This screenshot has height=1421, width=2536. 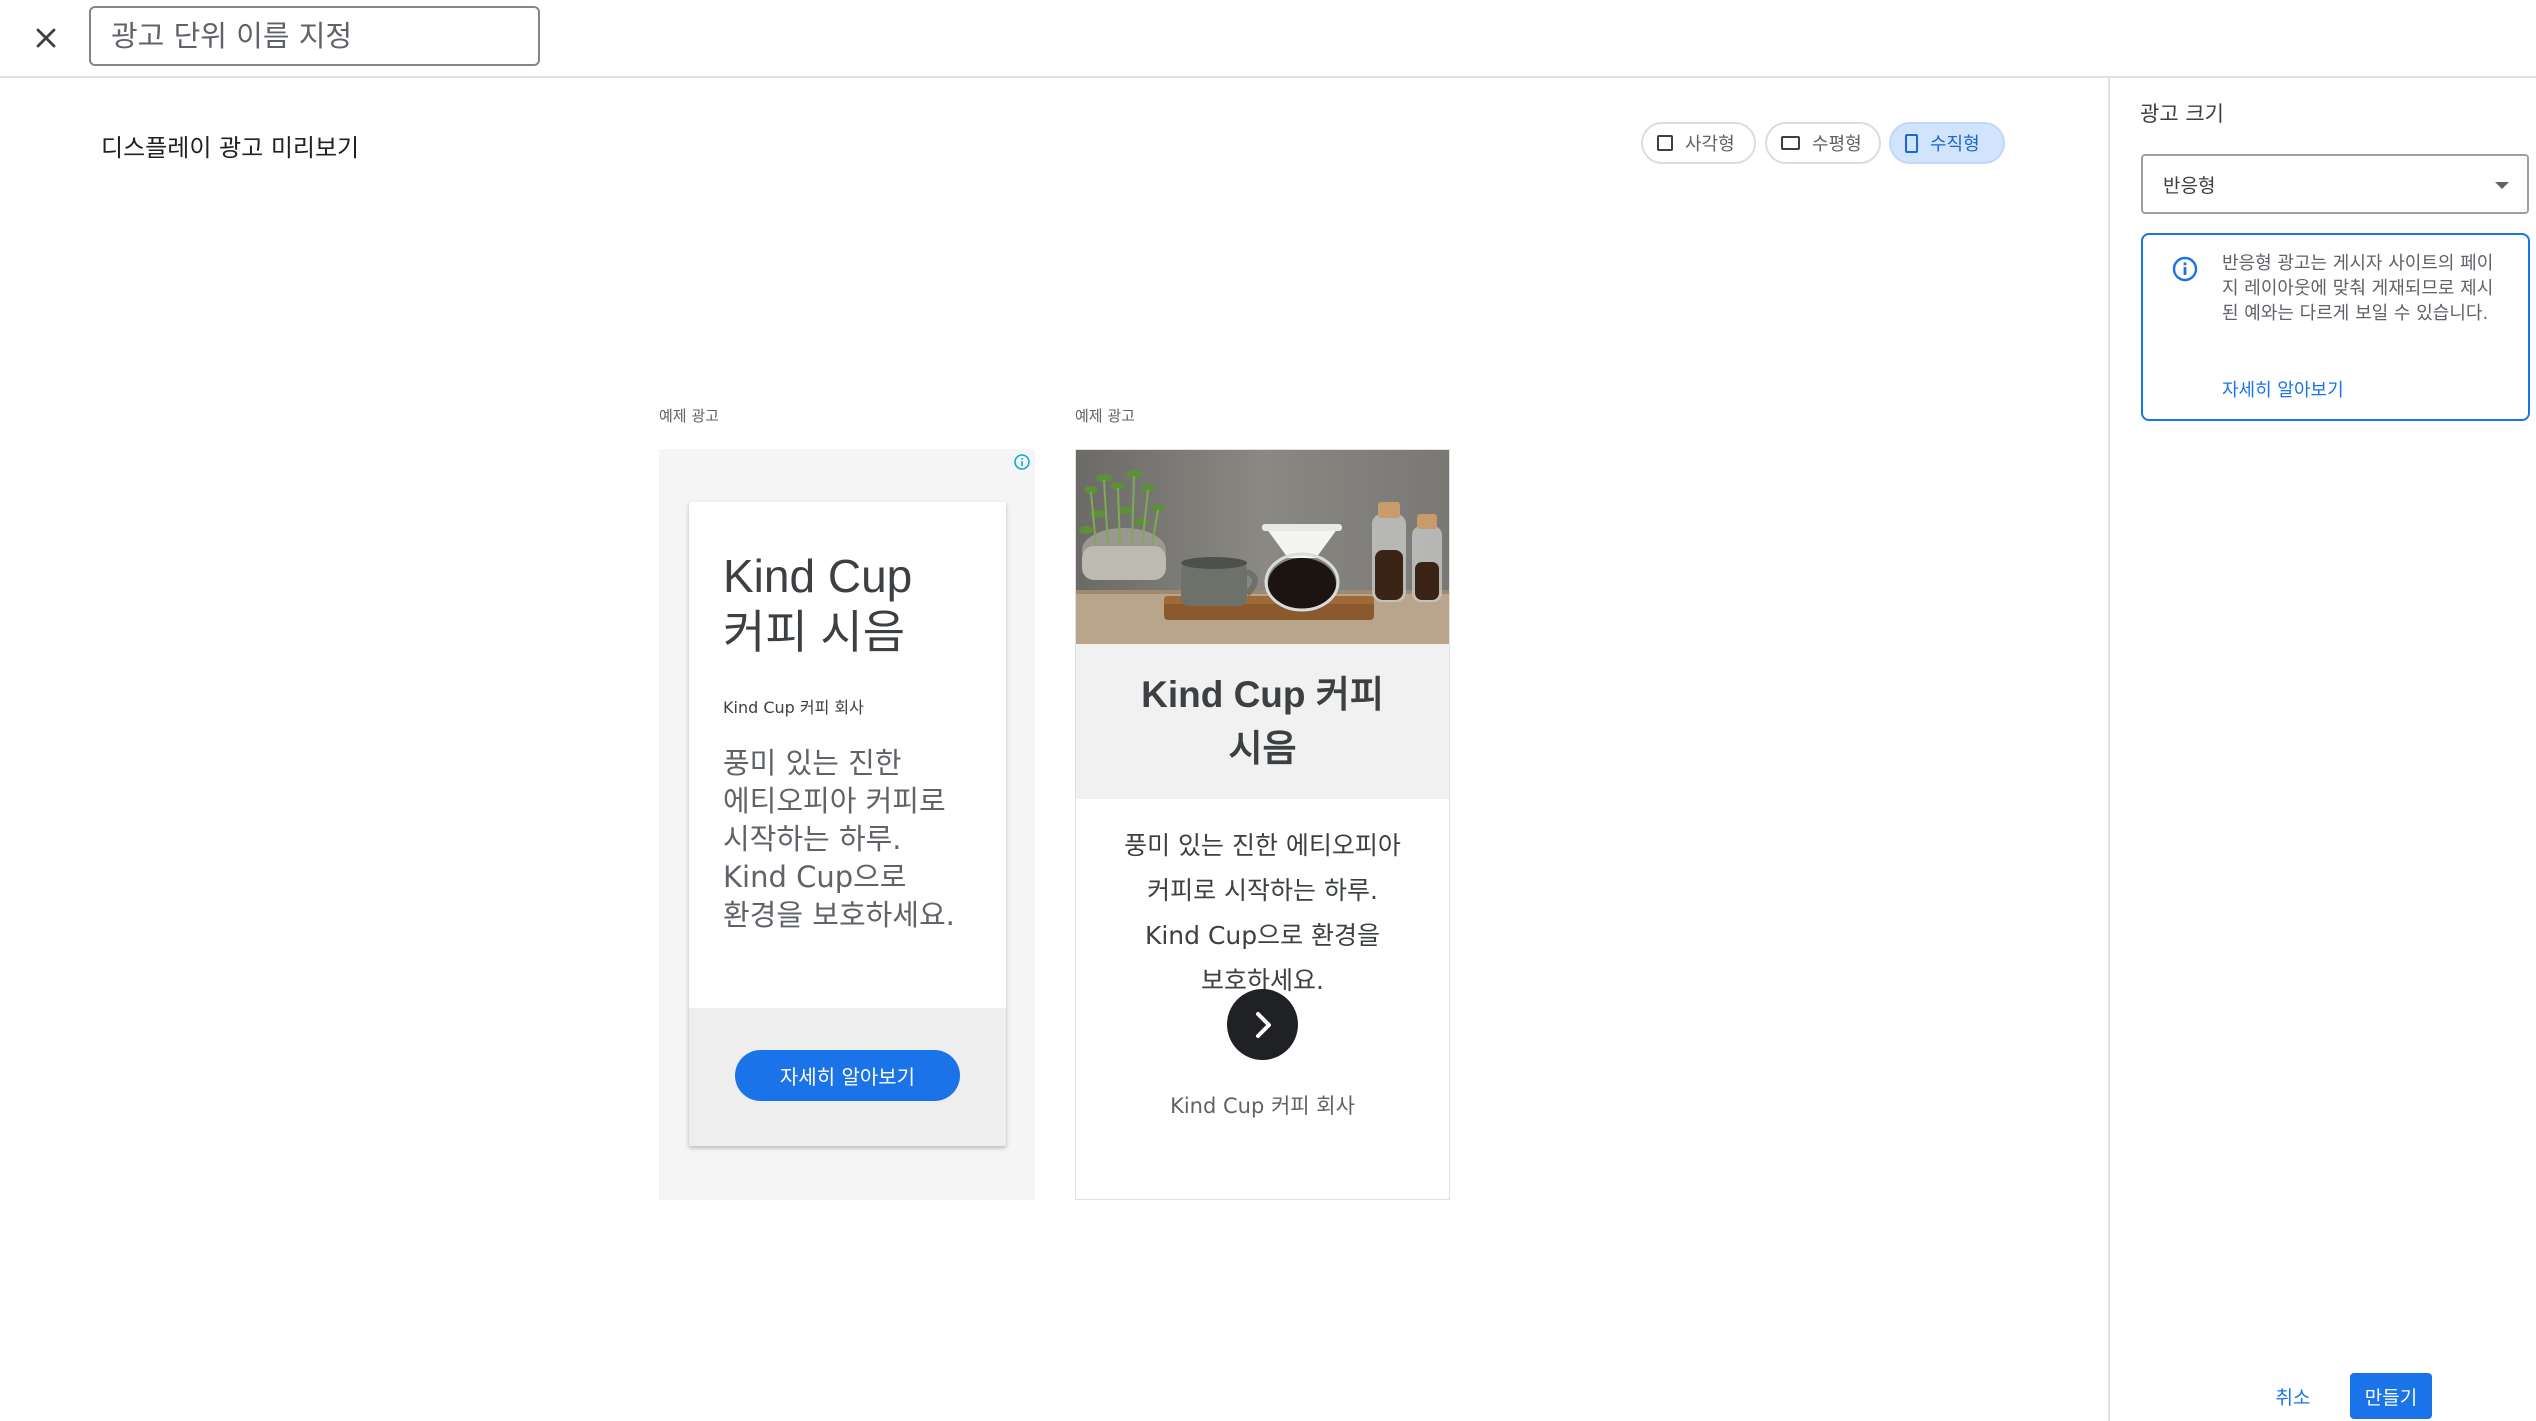 I want to click on panel-title: 광고 크기, so click(x=2182, y=114).